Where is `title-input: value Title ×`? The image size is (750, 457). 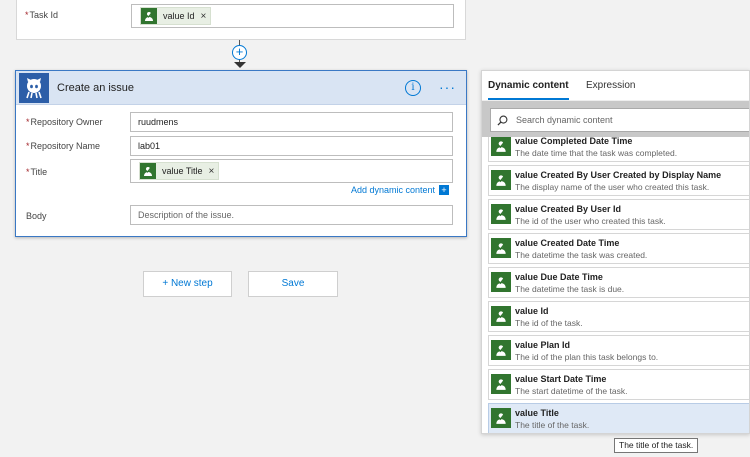
title-input: value Title × is located at coordinates (291, 171).